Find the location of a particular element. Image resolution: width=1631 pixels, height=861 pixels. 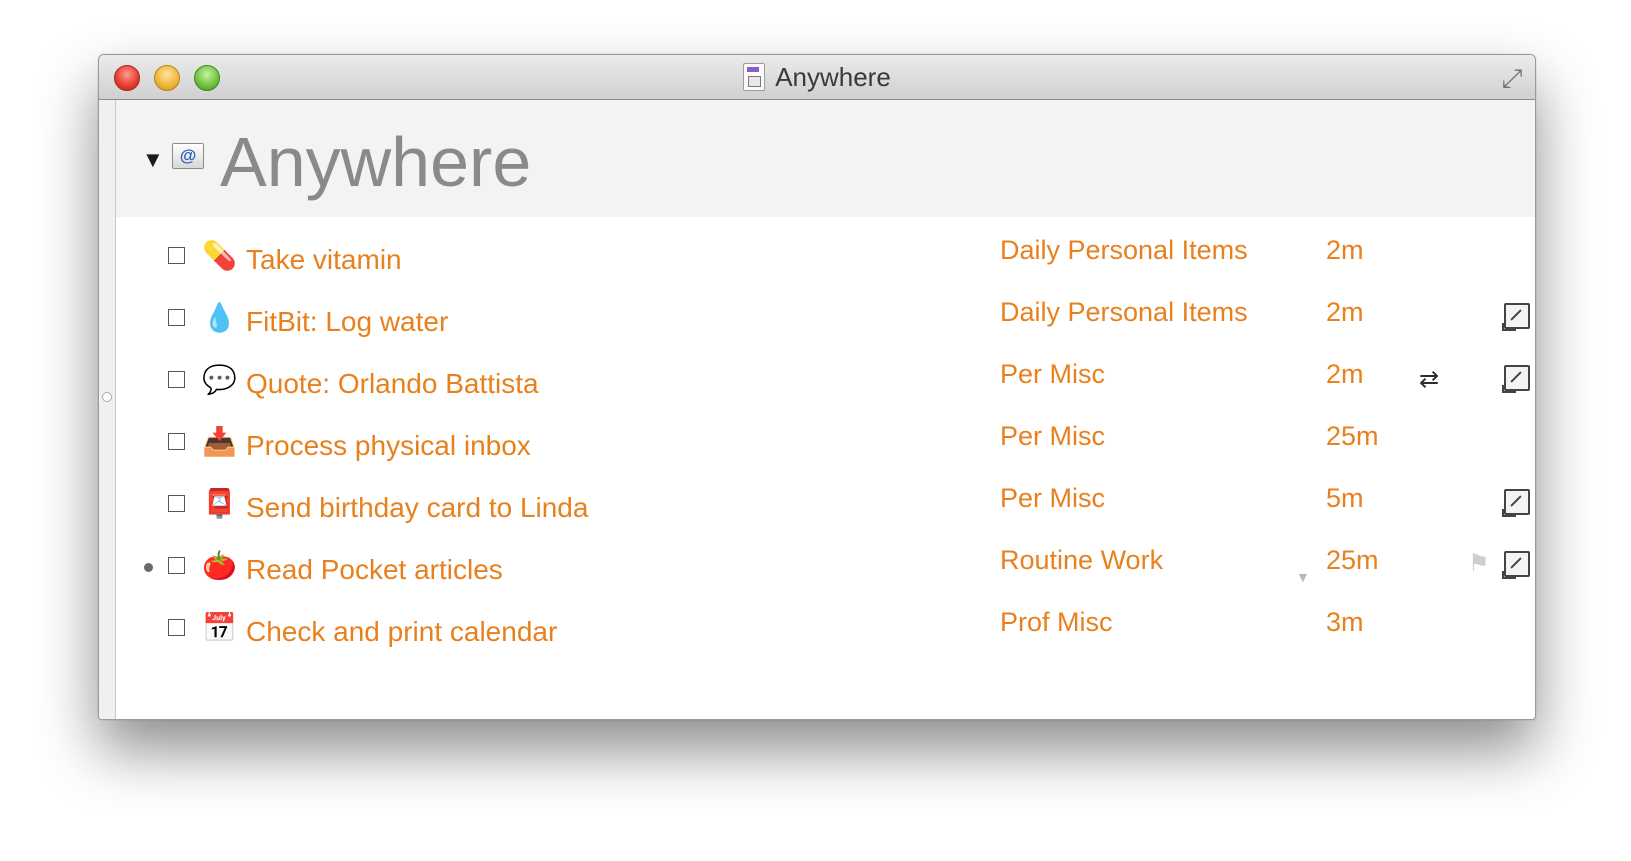

task-title: Process physical inbox is located at coordinates (388, 446).